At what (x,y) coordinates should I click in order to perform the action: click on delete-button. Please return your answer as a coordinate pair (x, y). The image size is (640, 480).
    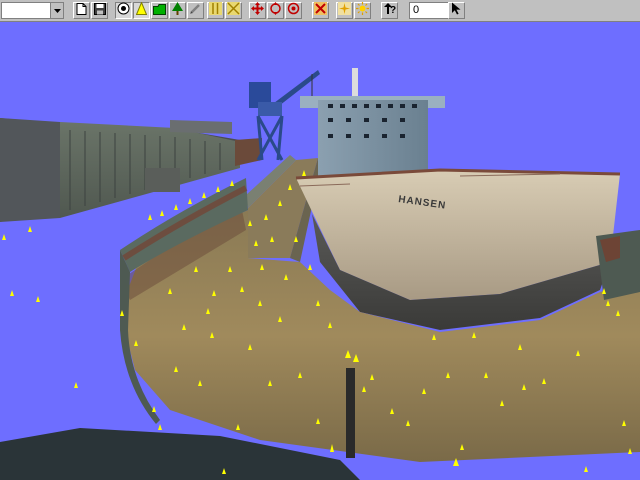
    Looking at the image, I should click on (320, 10).